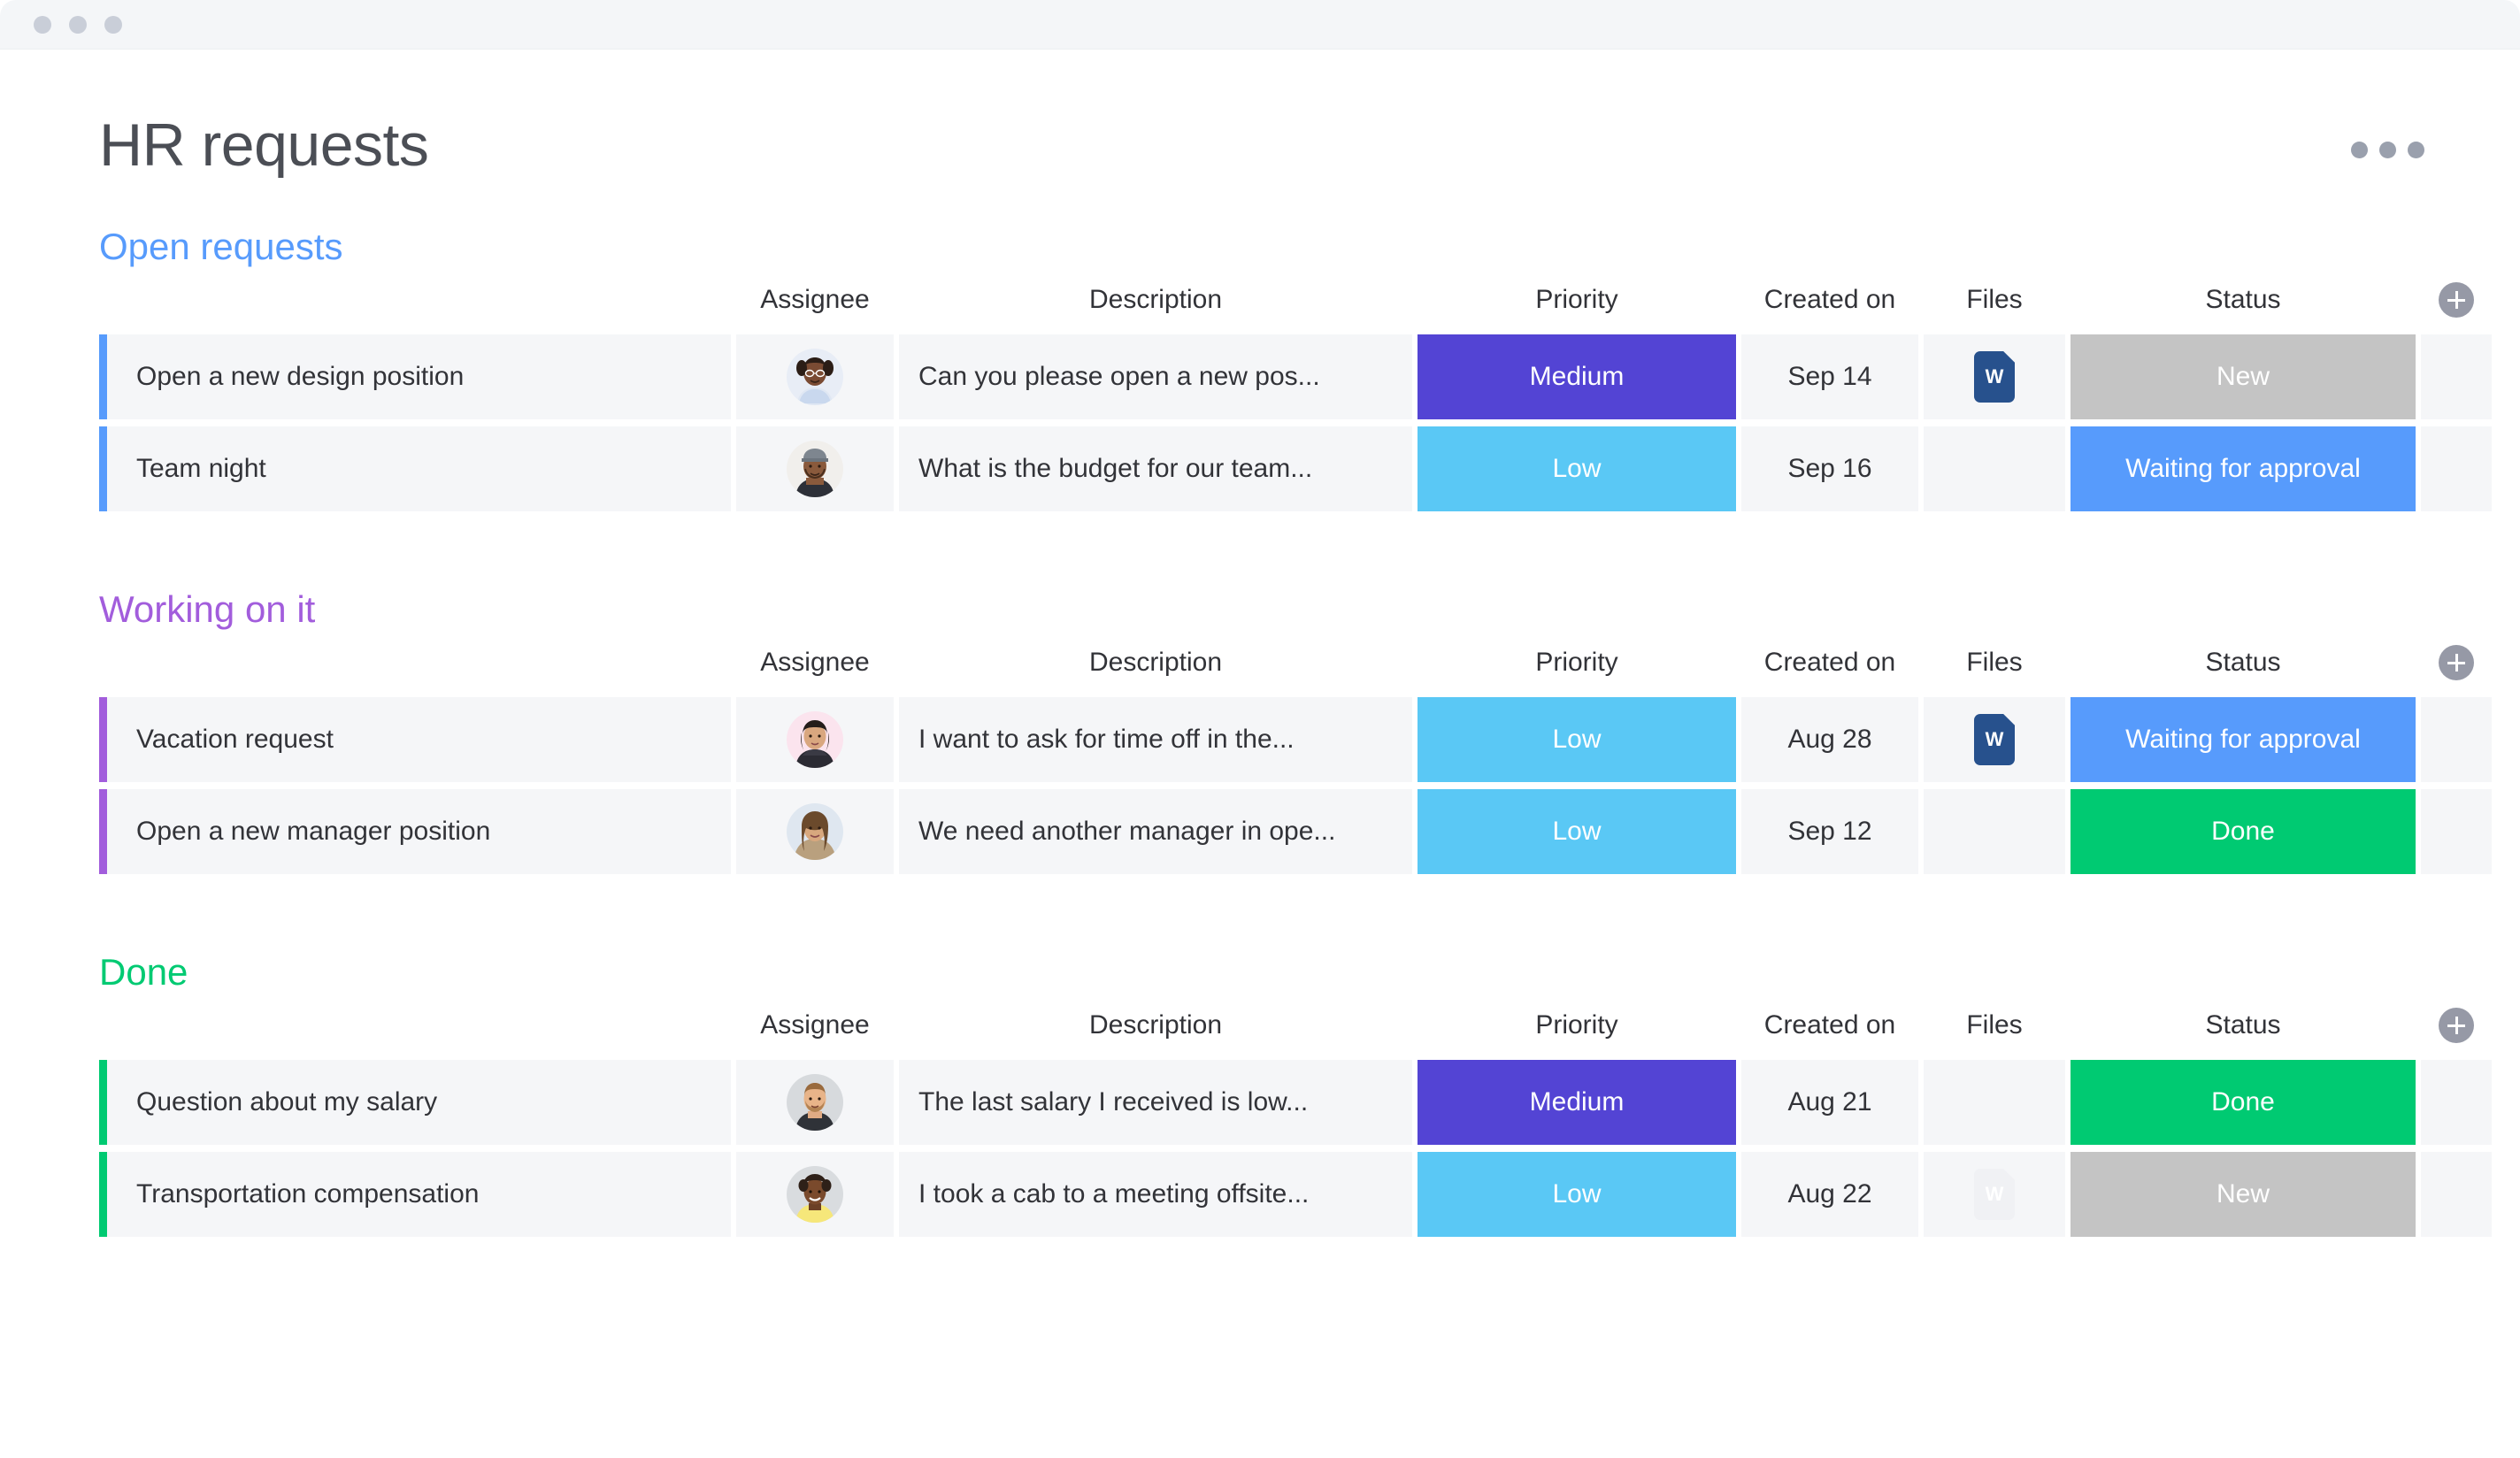  Describe the element at coordinates (1309, 247) in the screenshot. I see `group-title: Open requests` at that location.